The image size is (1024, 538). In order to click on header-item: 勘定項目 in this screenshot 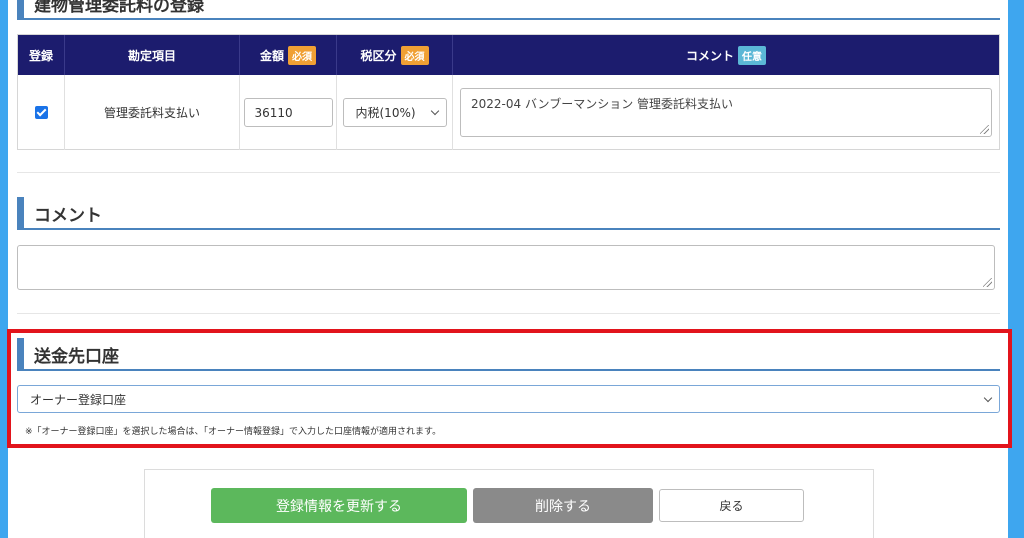, I will do `click(152, 55)`.